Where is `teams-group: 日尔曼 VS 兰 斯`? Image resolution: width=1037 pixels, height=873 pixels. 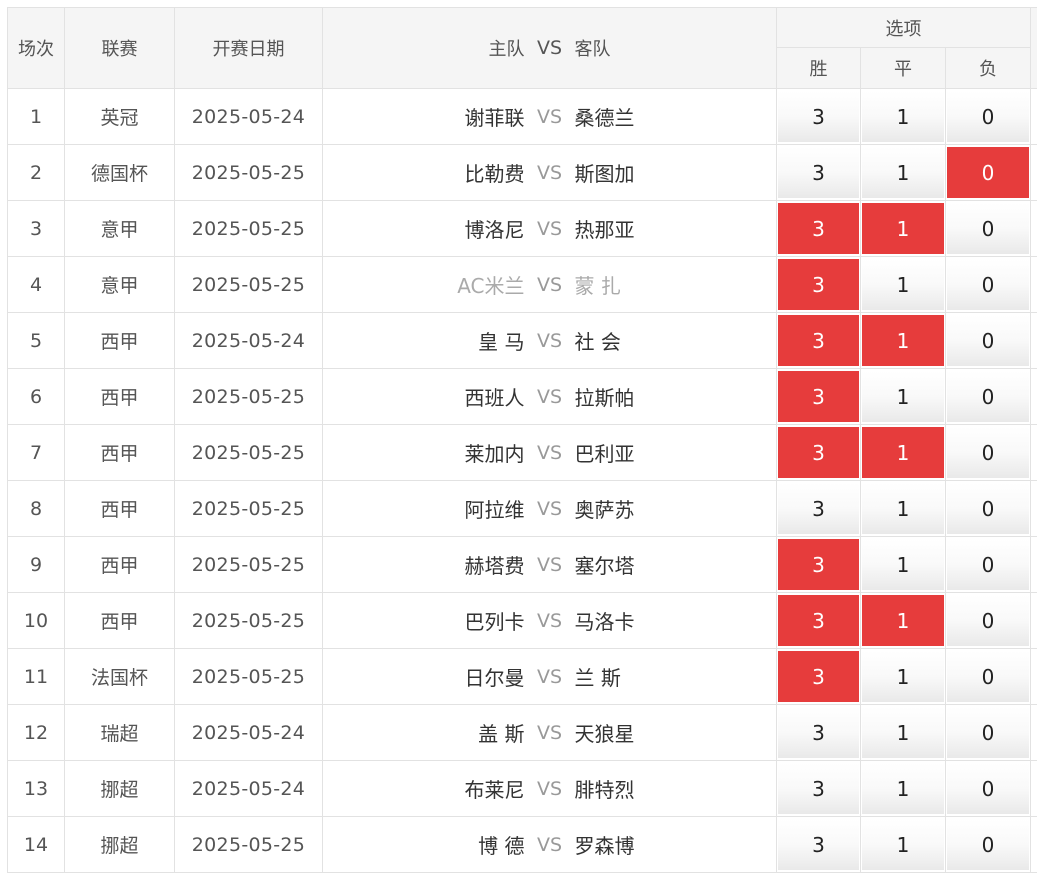 teams-group: 日尔曼 VS 兰 斯 is located at coordinates (549, 676).